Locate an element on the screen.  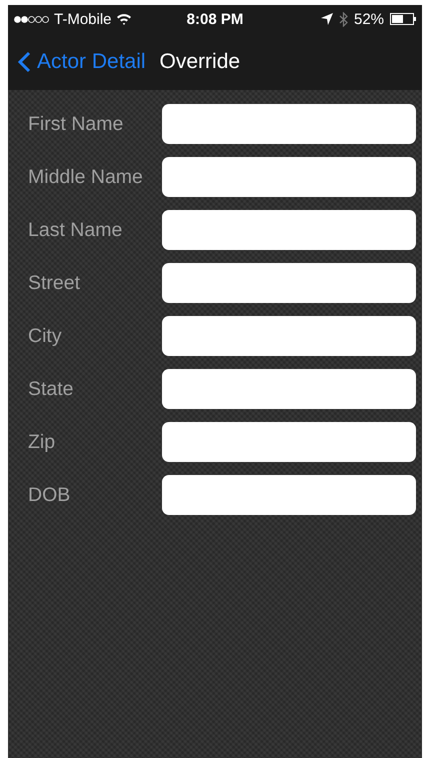
battery-percent: 52% is located at coordinates (369, 19).